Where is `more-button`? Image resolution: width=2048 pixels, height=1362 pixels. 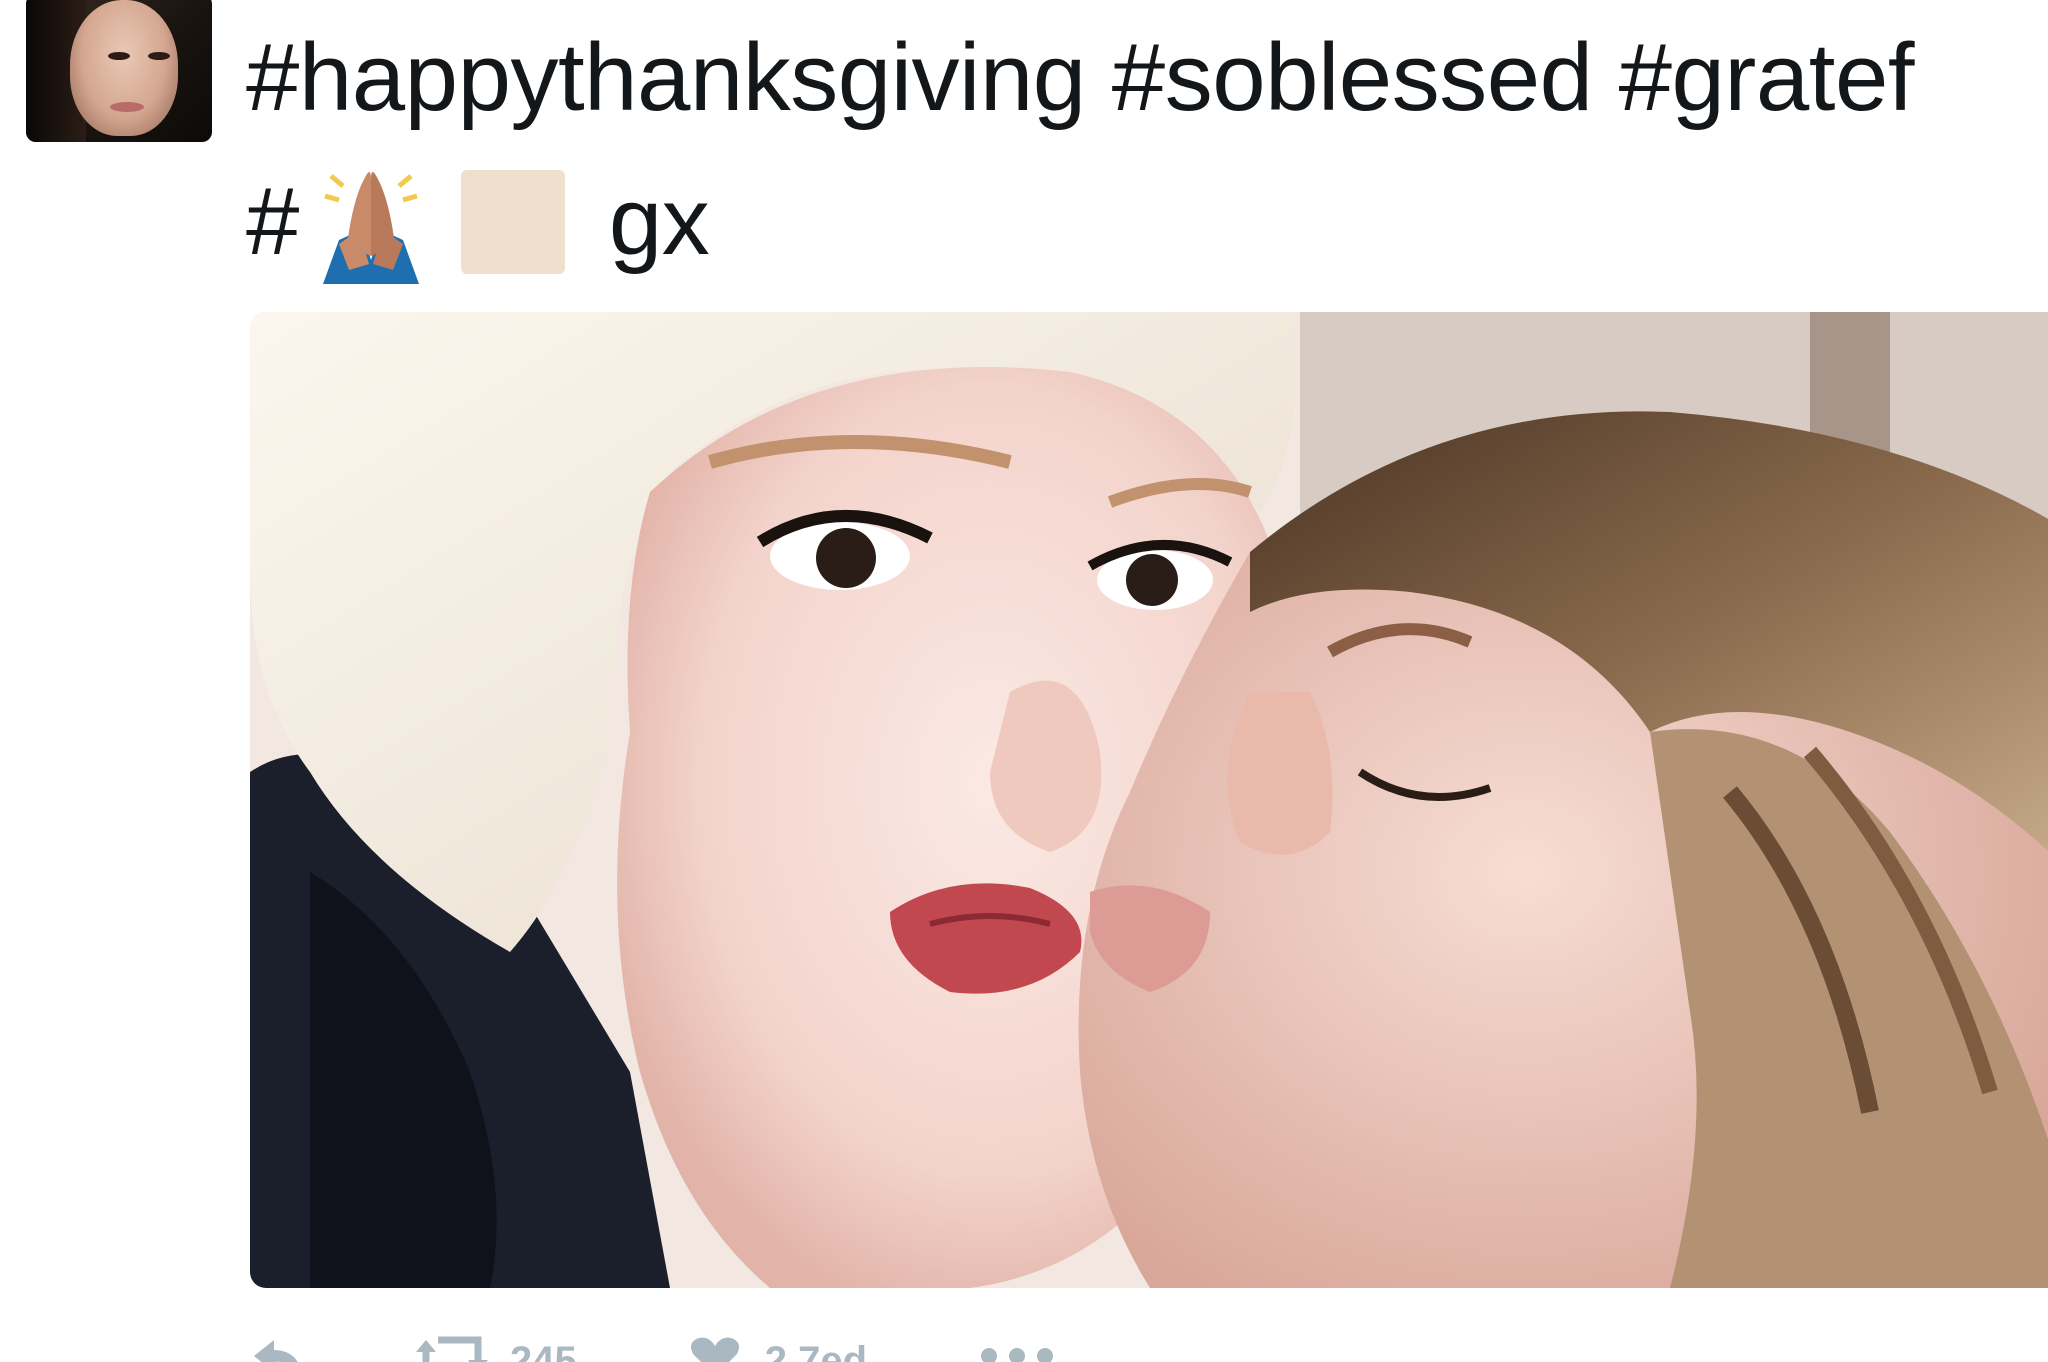 more-button is located at coordinates (1017, 1349).